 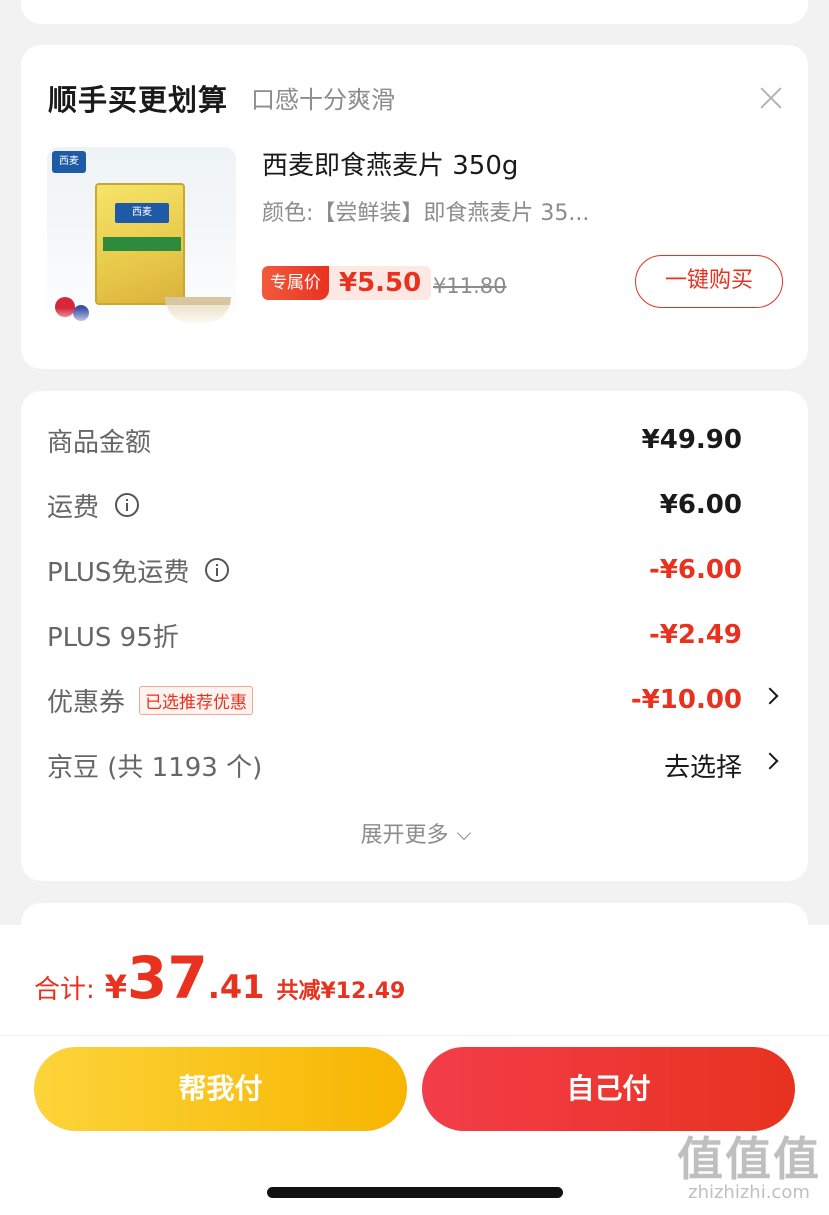 I want to click on expand-more-label: 展开更多, so click(x=404, y=835).